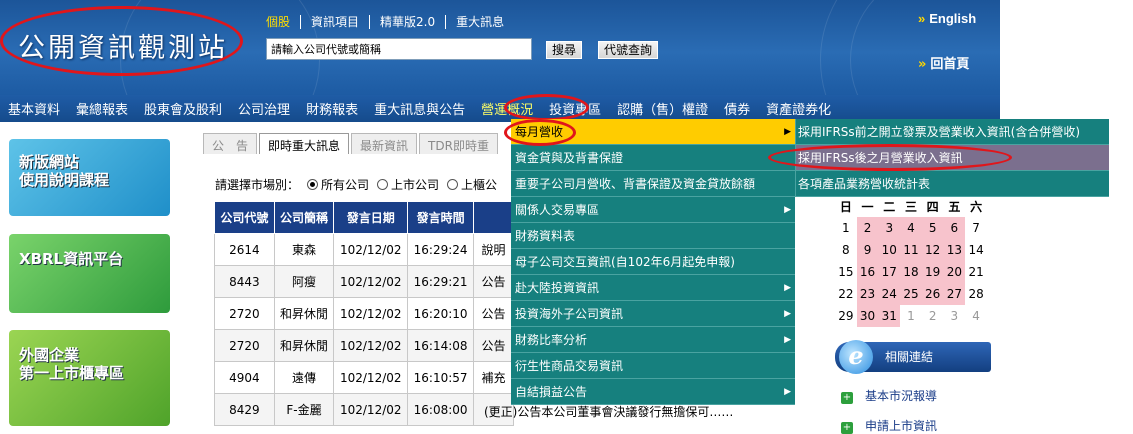 Image resolution: width=1133 pixels, height=434 pixels. Describe the element at coordinates (911, 228) in the screenshot. I see `calendar-week: 1234567` at that location.